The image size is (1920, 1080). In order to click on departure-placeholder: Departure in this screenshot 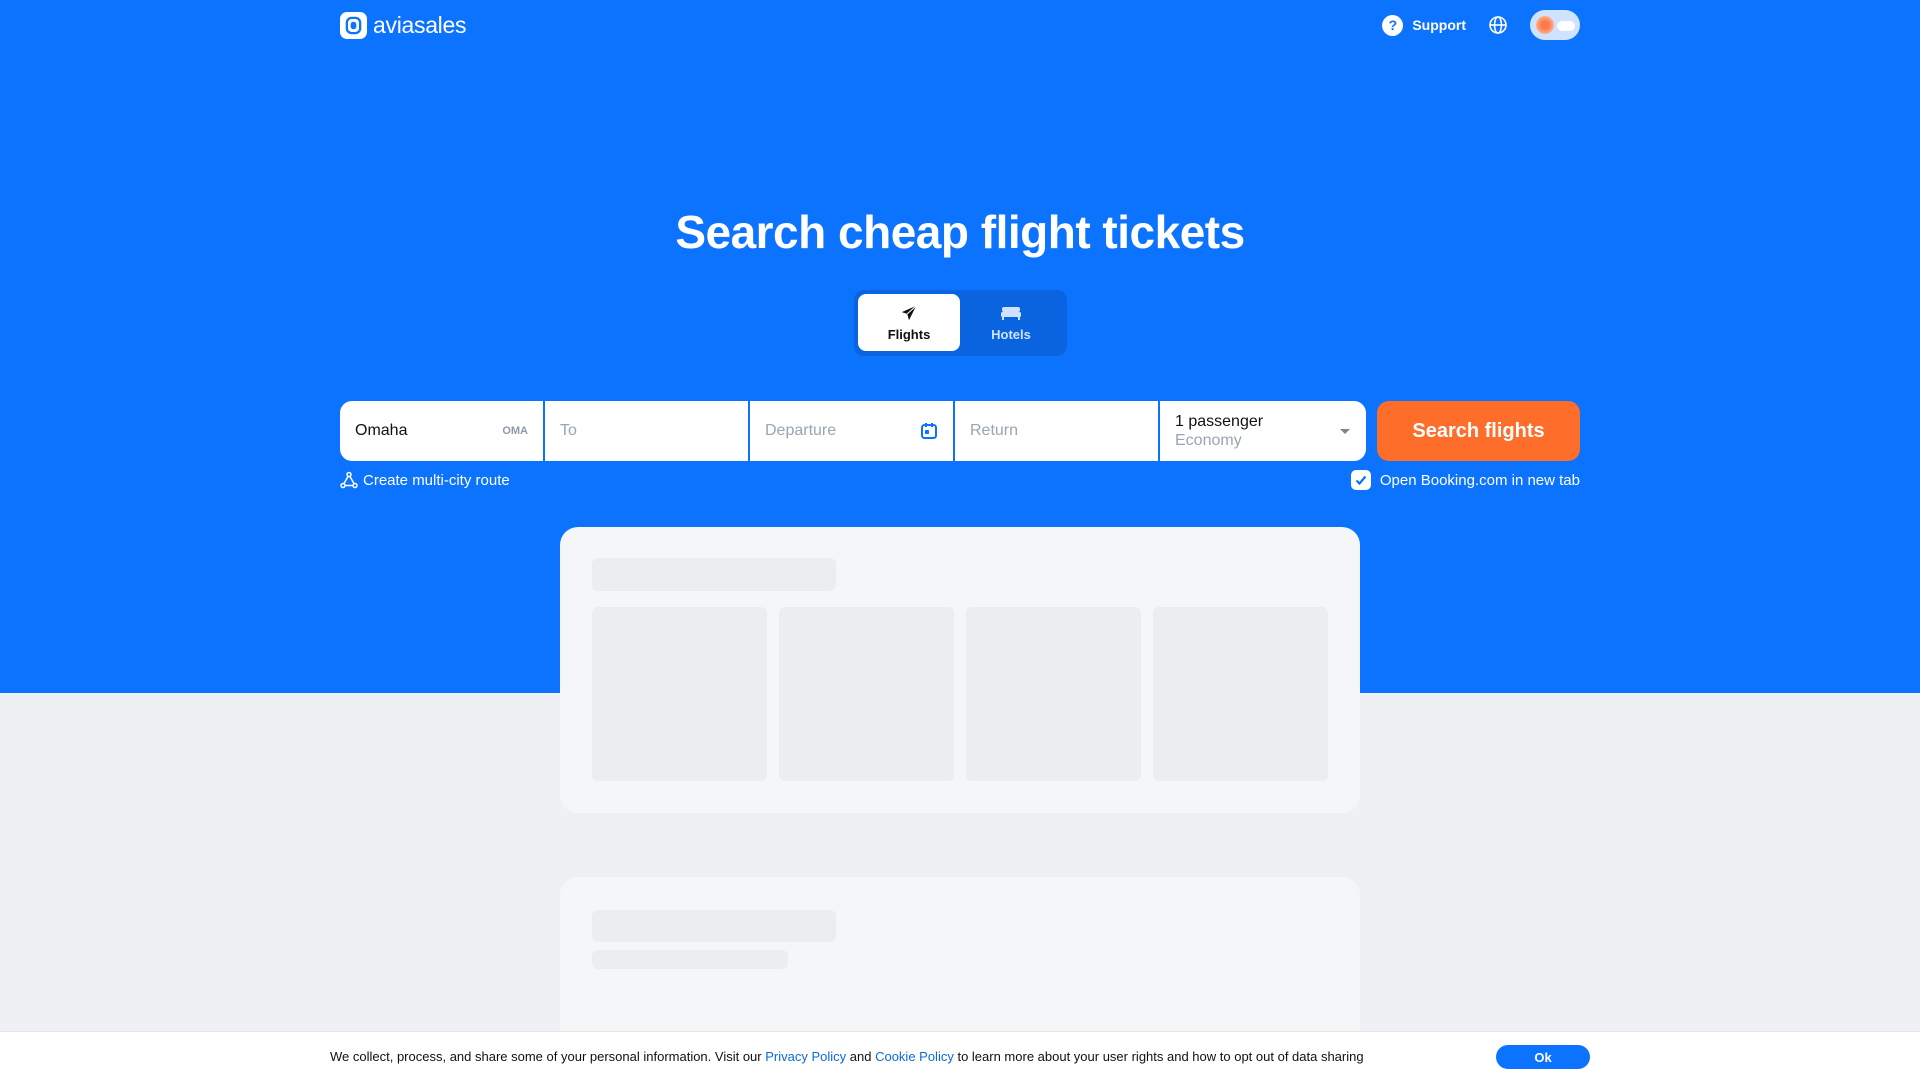, I will do `click(801, 430)`.